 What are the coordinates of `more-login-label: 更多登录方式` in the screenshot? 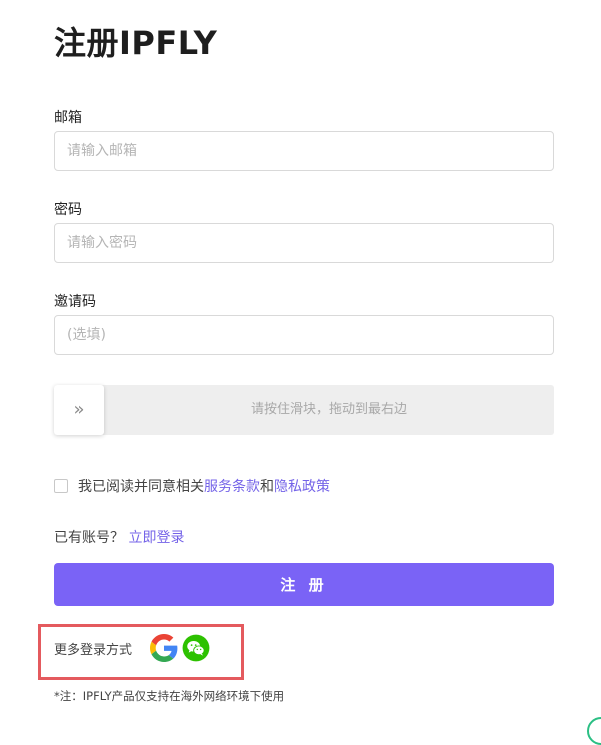 It's located at (93, 650).